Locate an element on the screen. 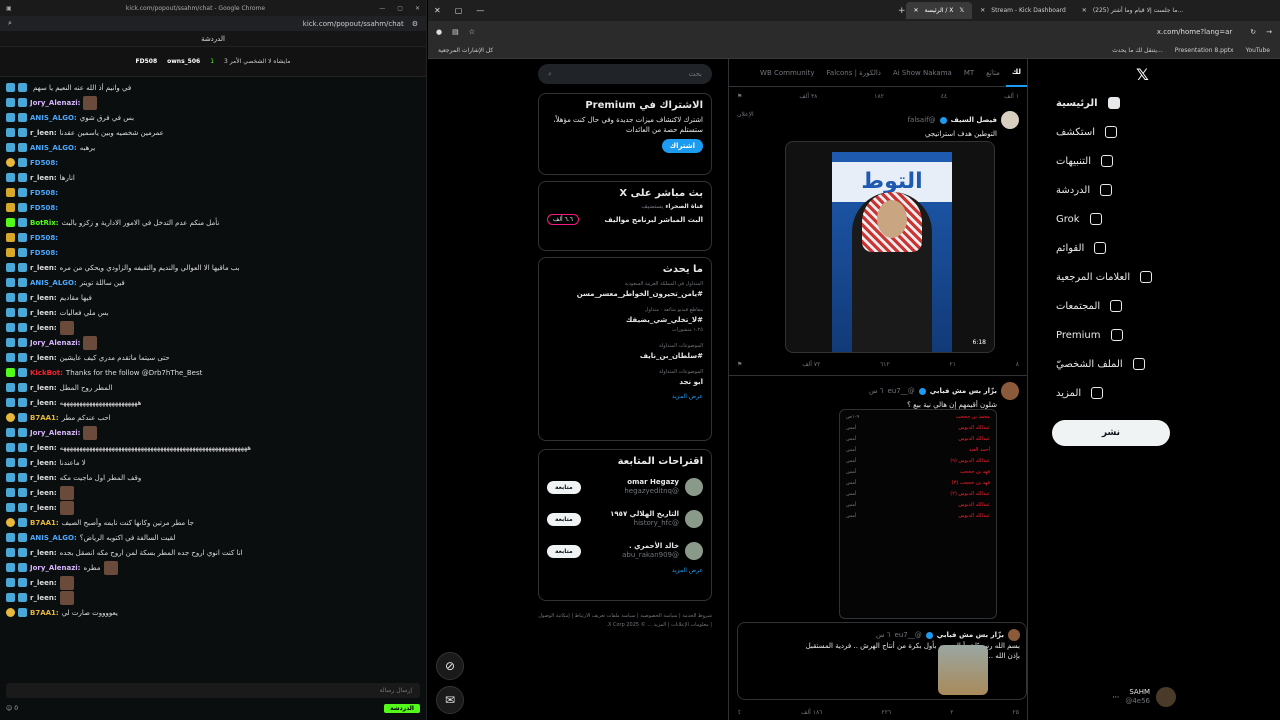  timeline-tab: متابَع is located at coordinates (993, 73).